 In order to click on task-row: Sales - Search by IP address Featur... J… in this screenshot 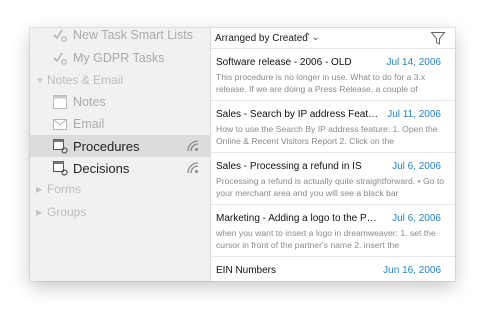, I will do `click(333, 127)`.